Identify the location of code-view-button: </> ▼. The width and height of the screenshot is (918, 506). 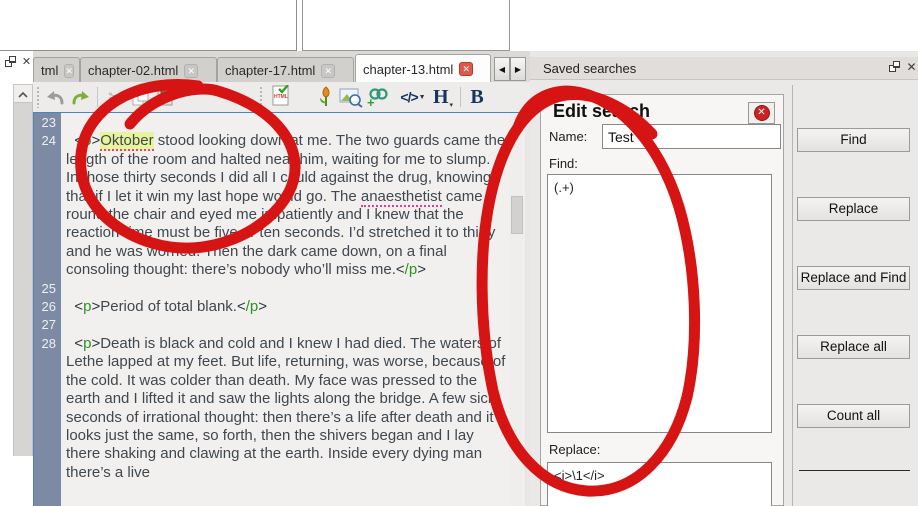
(413, 97).